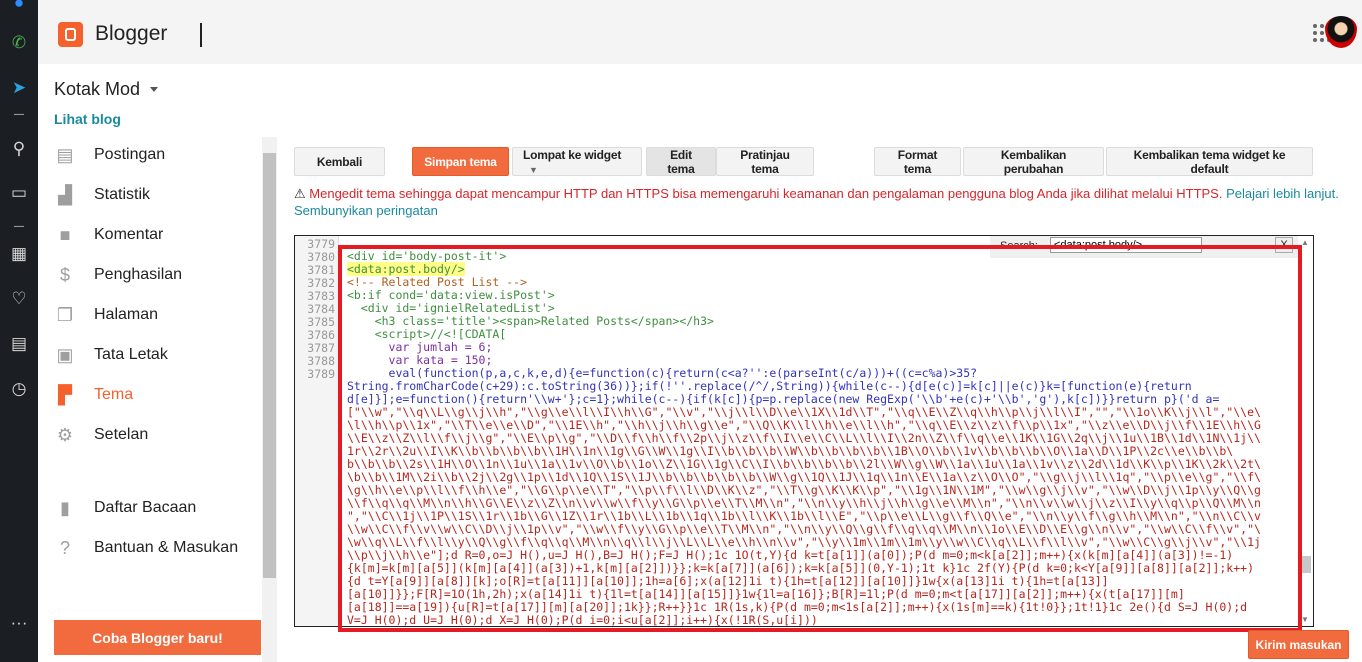 This screenshot has height=662, width=1362. I want to click on sidebar-item-komentar: ■ Komentar, so click(109, 235).